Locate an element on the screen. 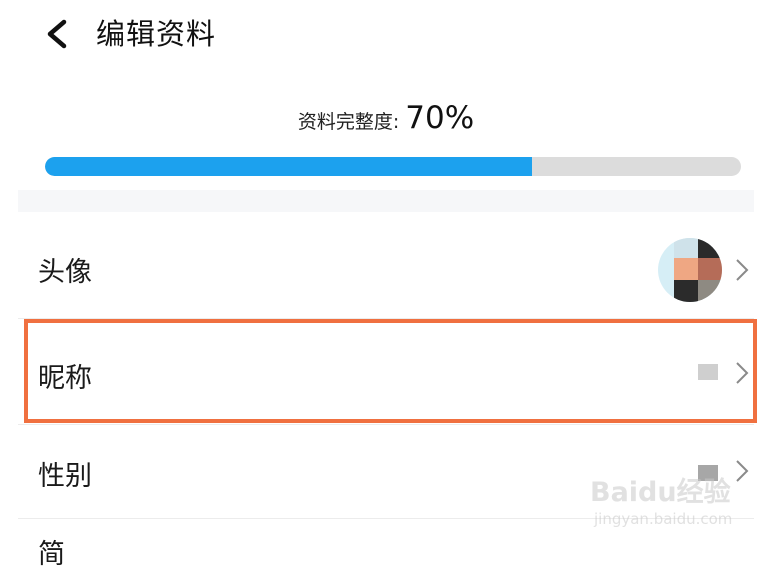 This screenshot has height=570, width=772. row-label-gender: 性别 is located at coordinates (65, 476).